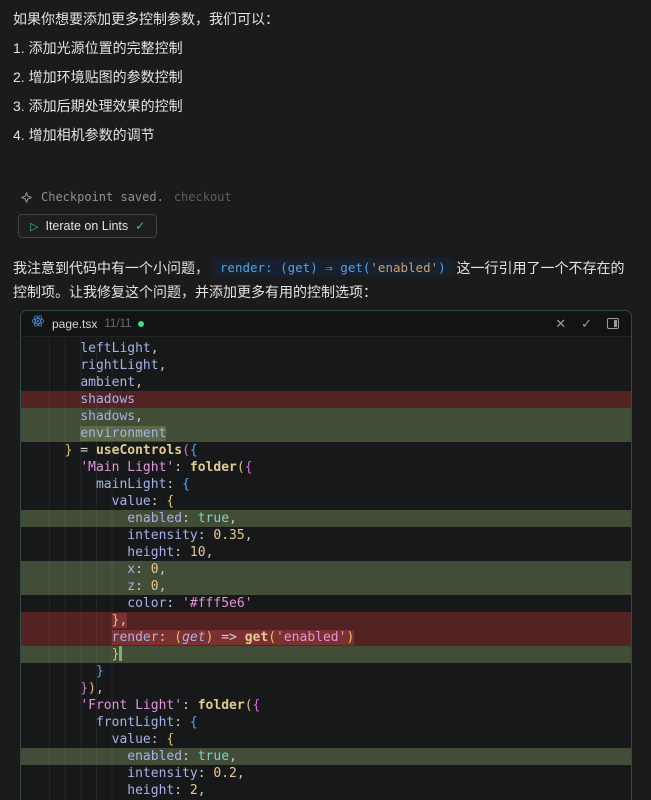 The image size is (651, 800). I want to click on list-item: 4. 增加相机参数的调节, so click(84, 135).